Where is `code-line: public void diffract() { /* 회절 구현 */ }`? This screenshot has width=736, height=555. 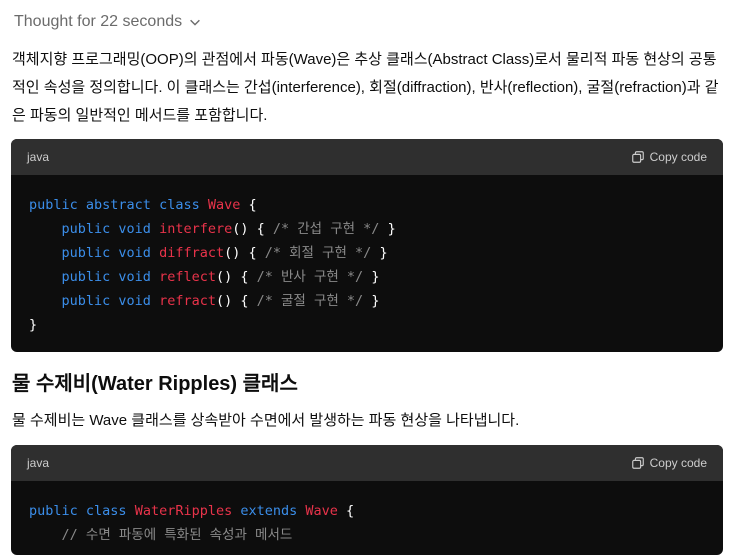
code-line: public void diffract() { /* 회절 구현 */ } is located at coordinates (367, 253).